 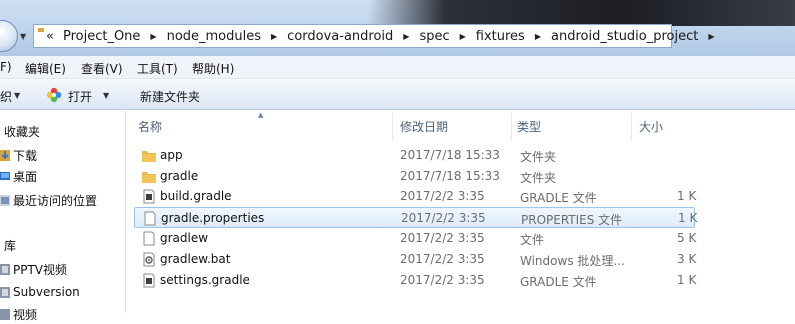 I want to click on file-row: build.gradle 2017/2/2 3:35 GRADLE 文件 1 K, so click(x=415, y=196).